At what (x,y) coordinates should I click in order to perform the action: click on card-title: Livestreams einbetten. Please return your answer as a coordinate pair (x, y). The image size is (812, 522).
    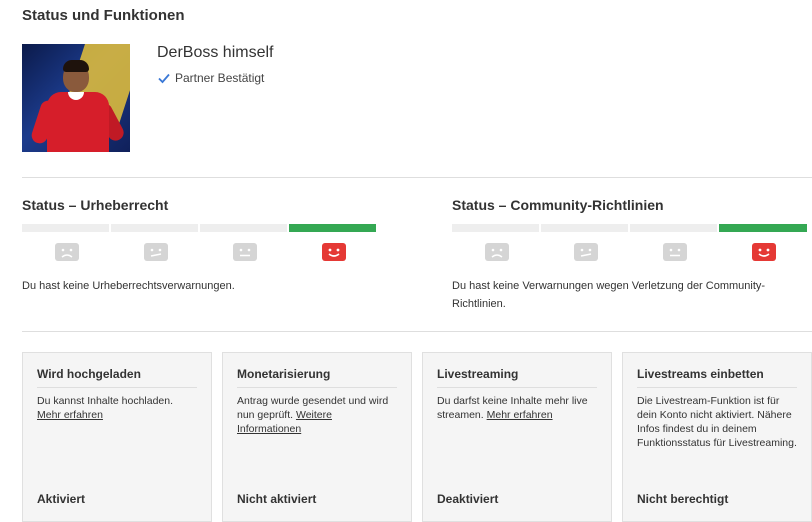
    Looking at the image, I should click on (717, 377).